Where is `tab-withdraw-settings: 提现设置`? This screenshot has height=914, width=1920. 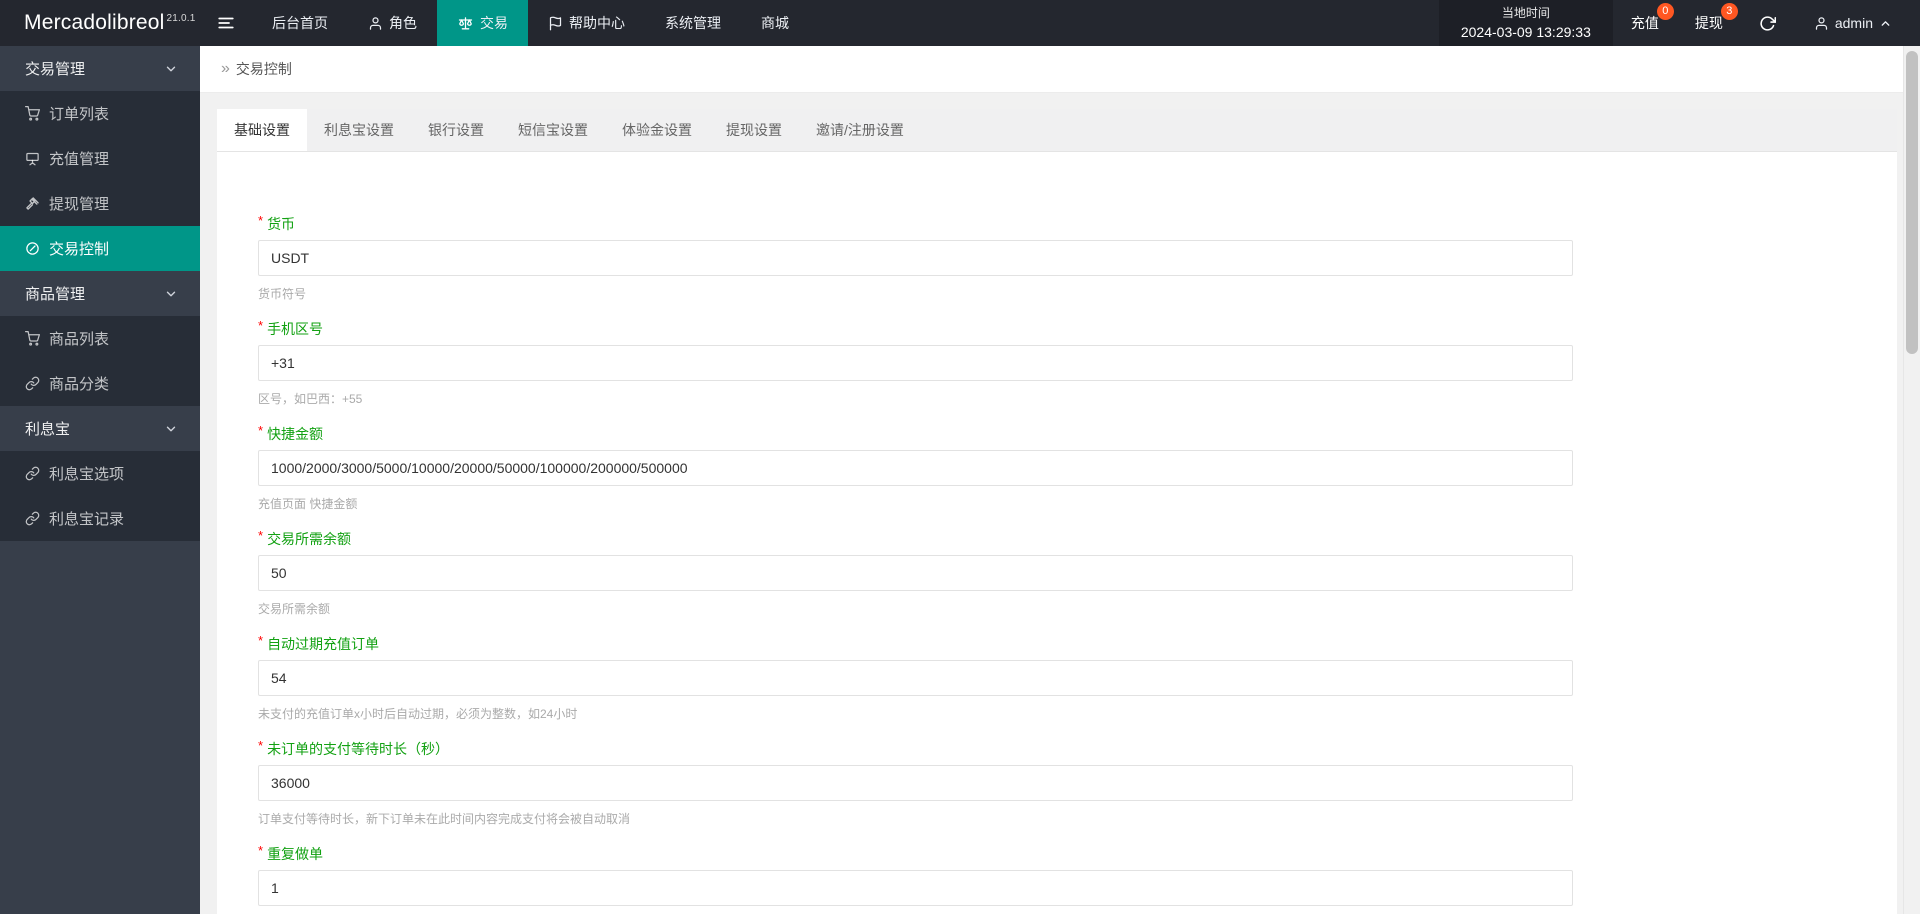
tab-withdraw-settings: 提现设置 is located at coordinates (754, 130).